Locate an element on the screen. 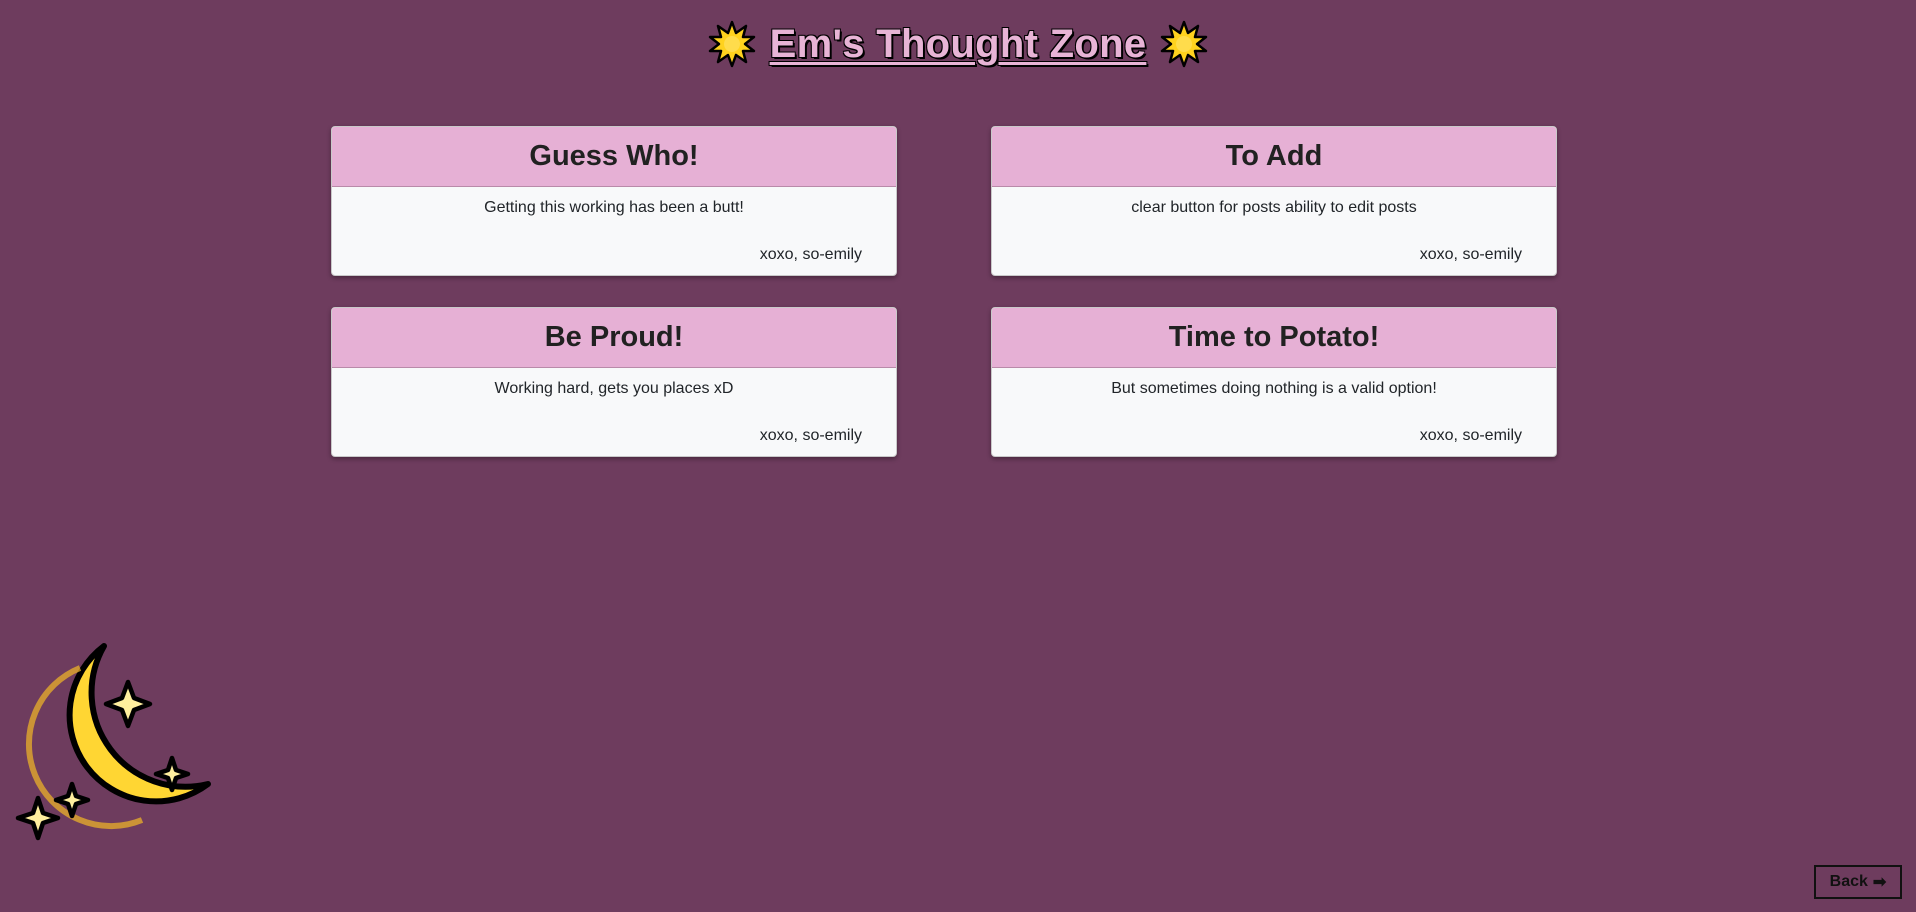 This screenshot has height=912, width=1916. moon-stars-icon is located at coordinates (113, 742).